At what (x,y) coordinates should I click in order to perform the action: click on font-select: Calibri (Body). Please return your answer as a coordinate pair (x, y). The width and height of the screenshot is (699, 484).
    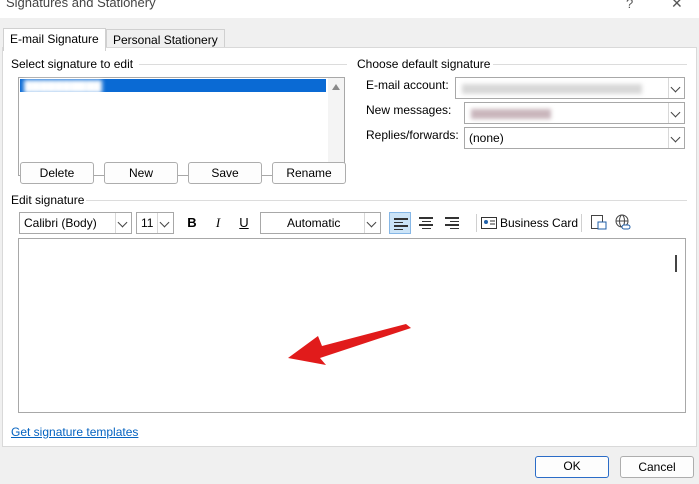
    Looking at the image, I should click on (75, 223).